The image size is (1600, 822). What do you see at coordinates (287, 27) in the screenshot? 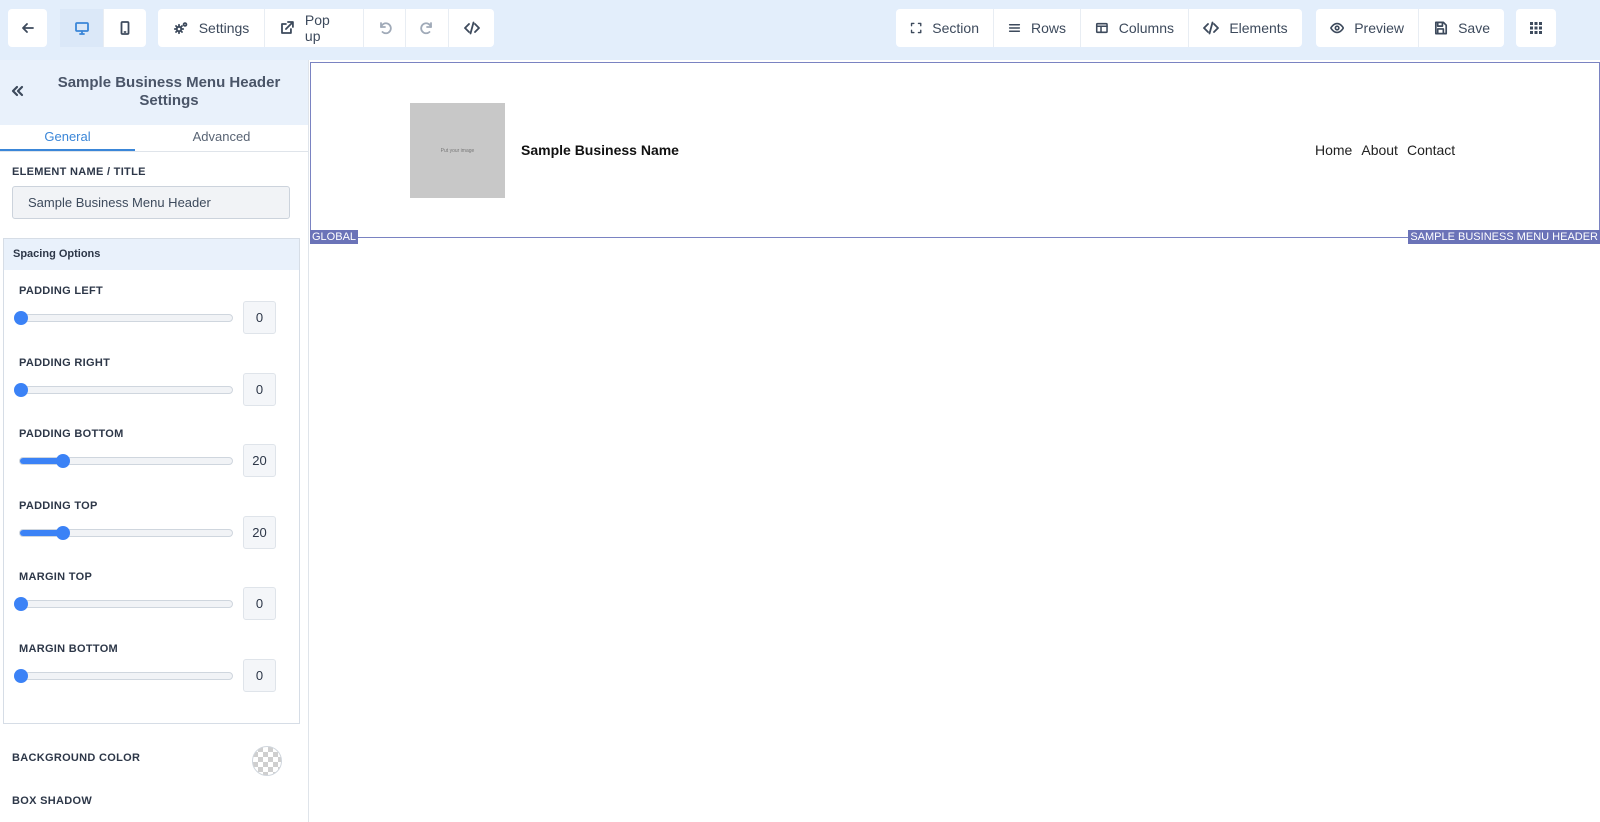
I see `external-link-icon` at bounding box center [287, 27].